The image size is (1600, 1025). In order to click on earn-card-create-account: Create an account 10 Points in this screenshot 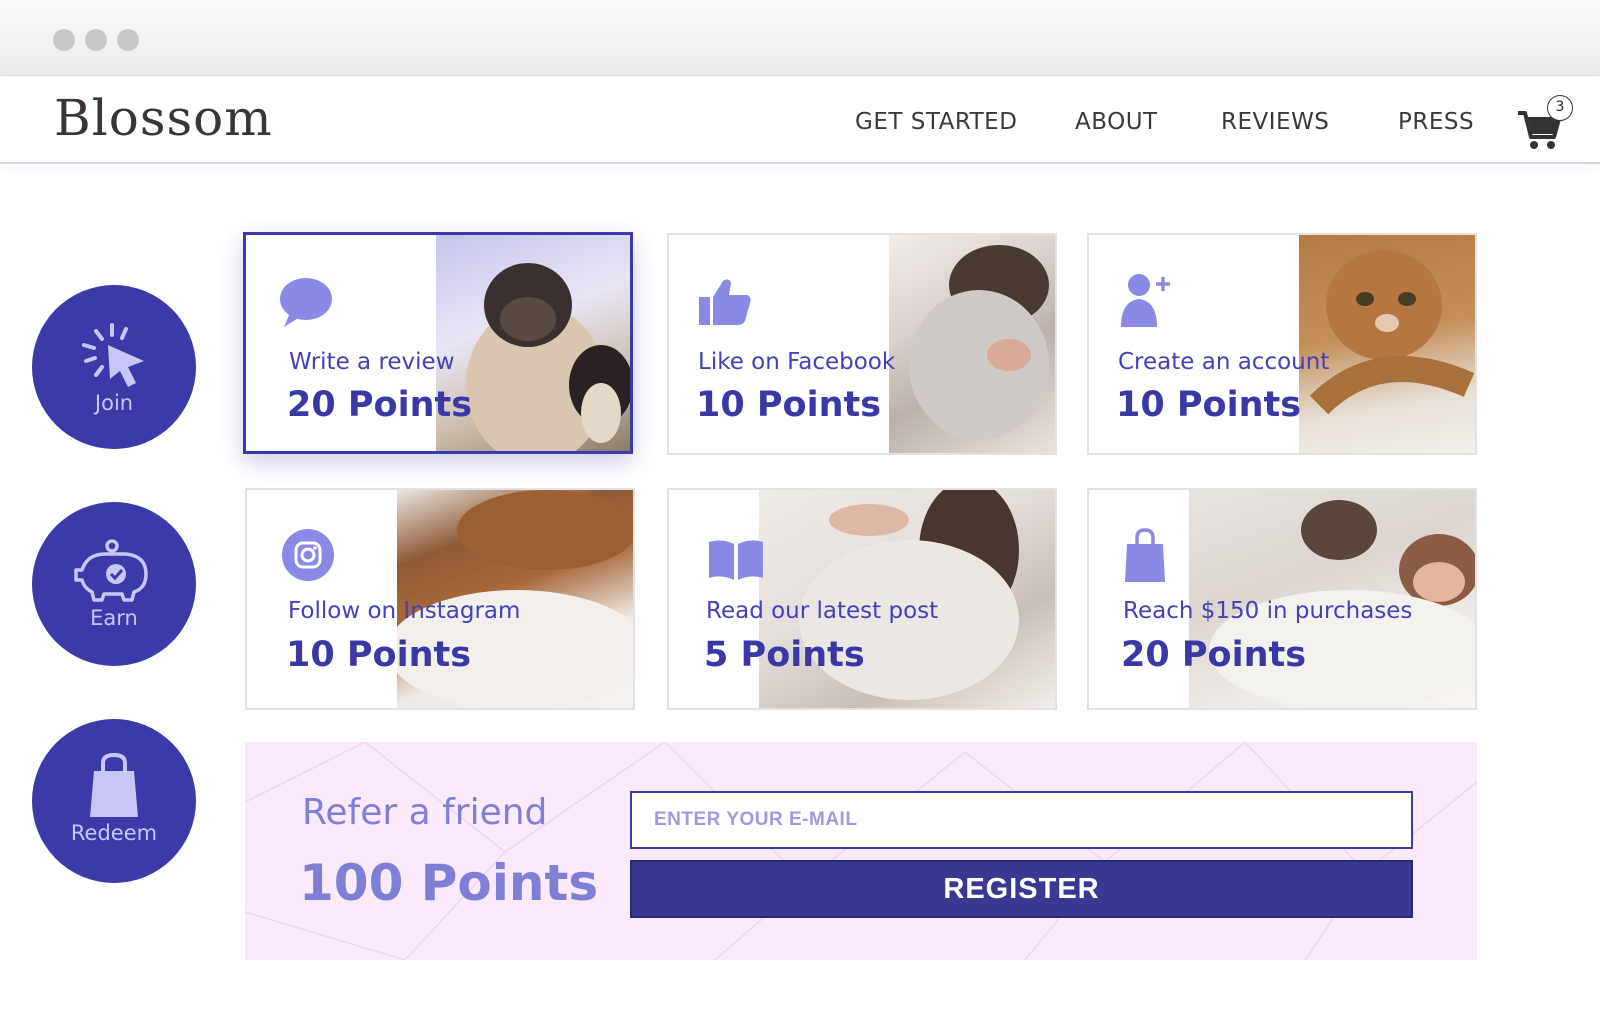, I will do `click(1282, 344)`.